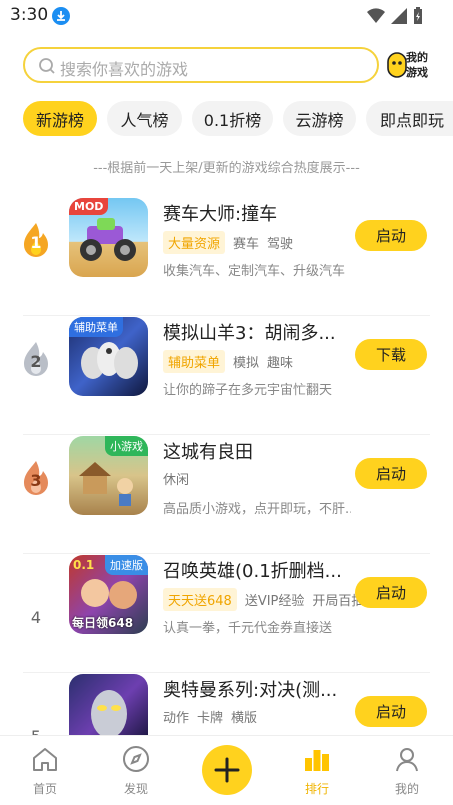 Image resolution: width=453 pixels, height=805 pixels. Describe the element at coordinates (376, 15) in the screenshot. I see `wifi-icon` at that location.